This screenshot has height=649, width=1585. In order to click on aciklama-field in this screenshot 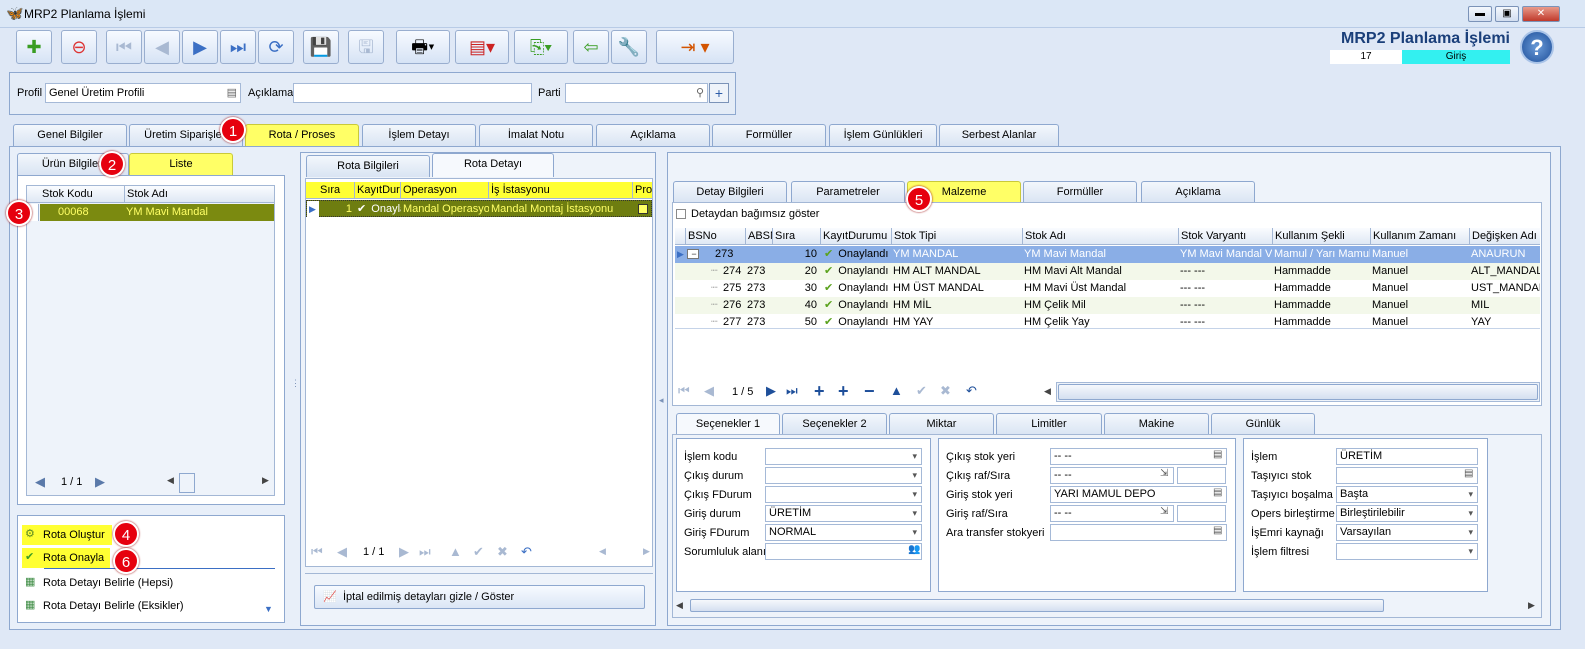, I will do `click(412, 93)`.